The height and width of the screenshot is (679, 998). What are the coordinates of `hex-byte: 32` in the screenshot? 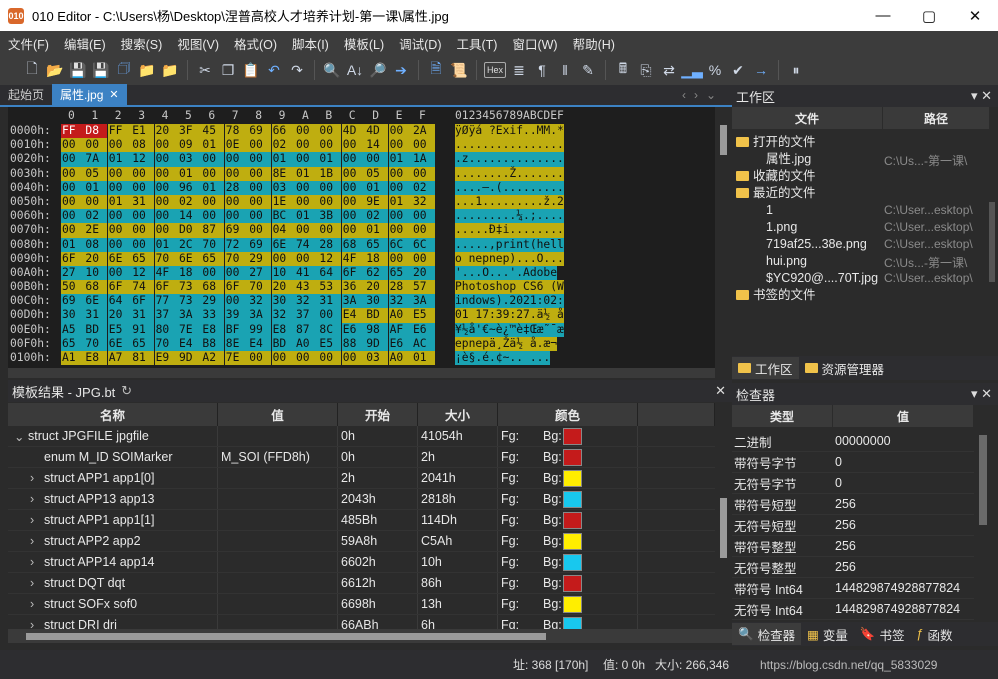 It's located at (283, 315).